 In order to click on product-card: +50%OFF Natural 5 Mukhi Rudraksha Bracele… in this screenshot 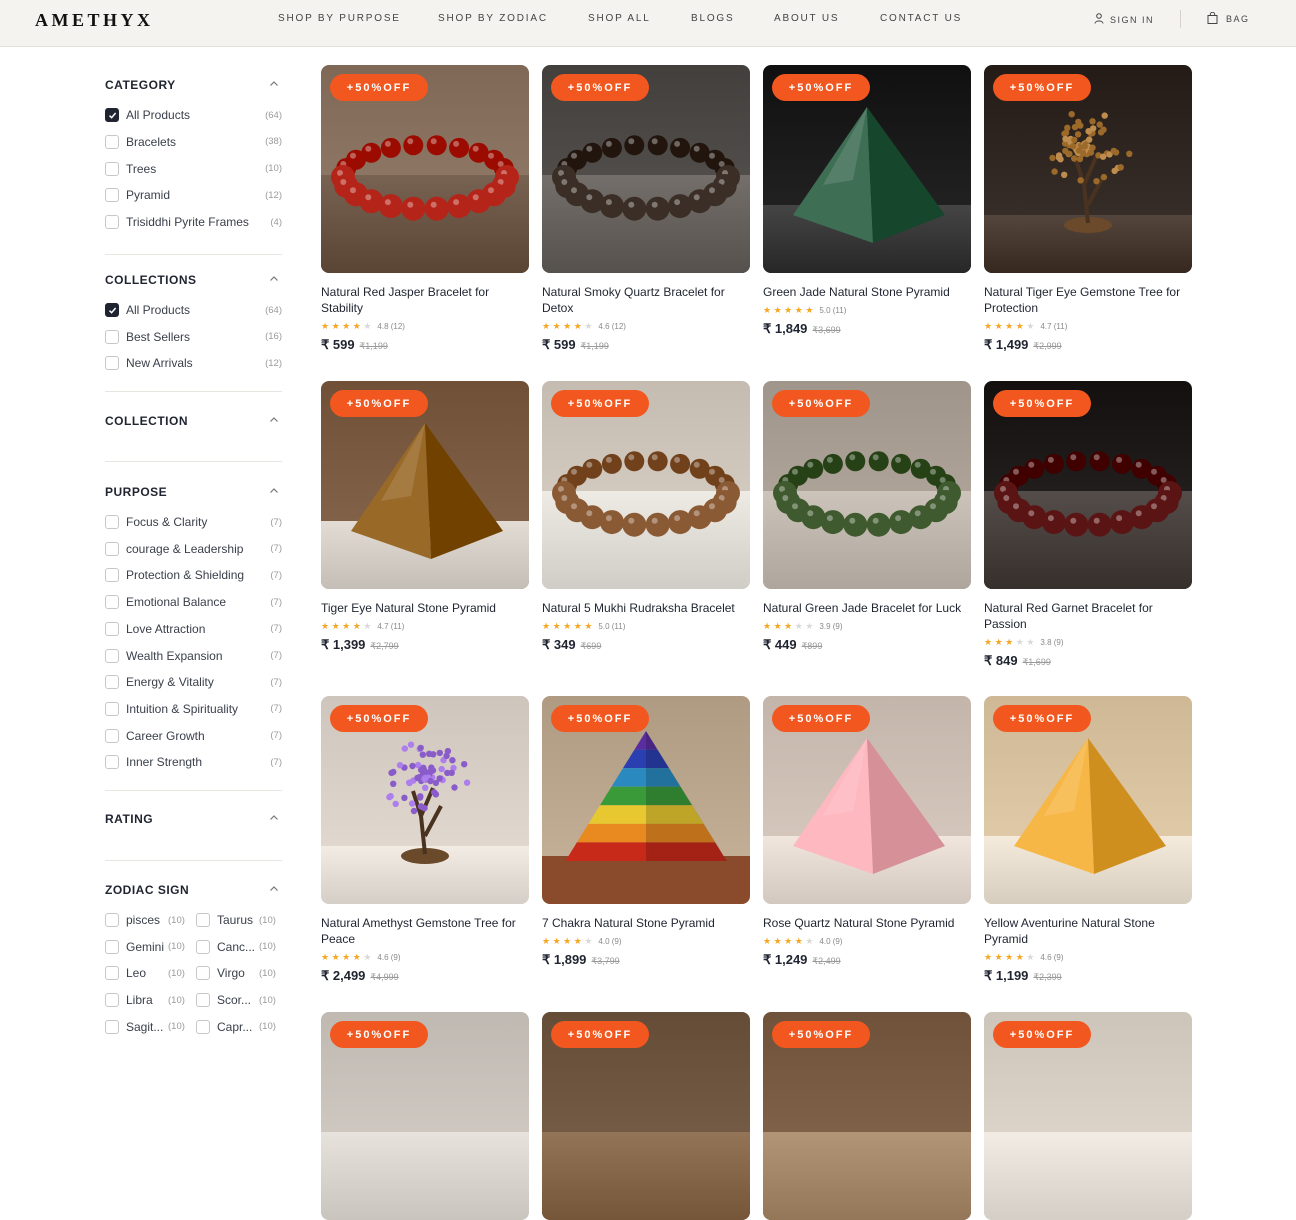, I will do `click(646, 517)`.